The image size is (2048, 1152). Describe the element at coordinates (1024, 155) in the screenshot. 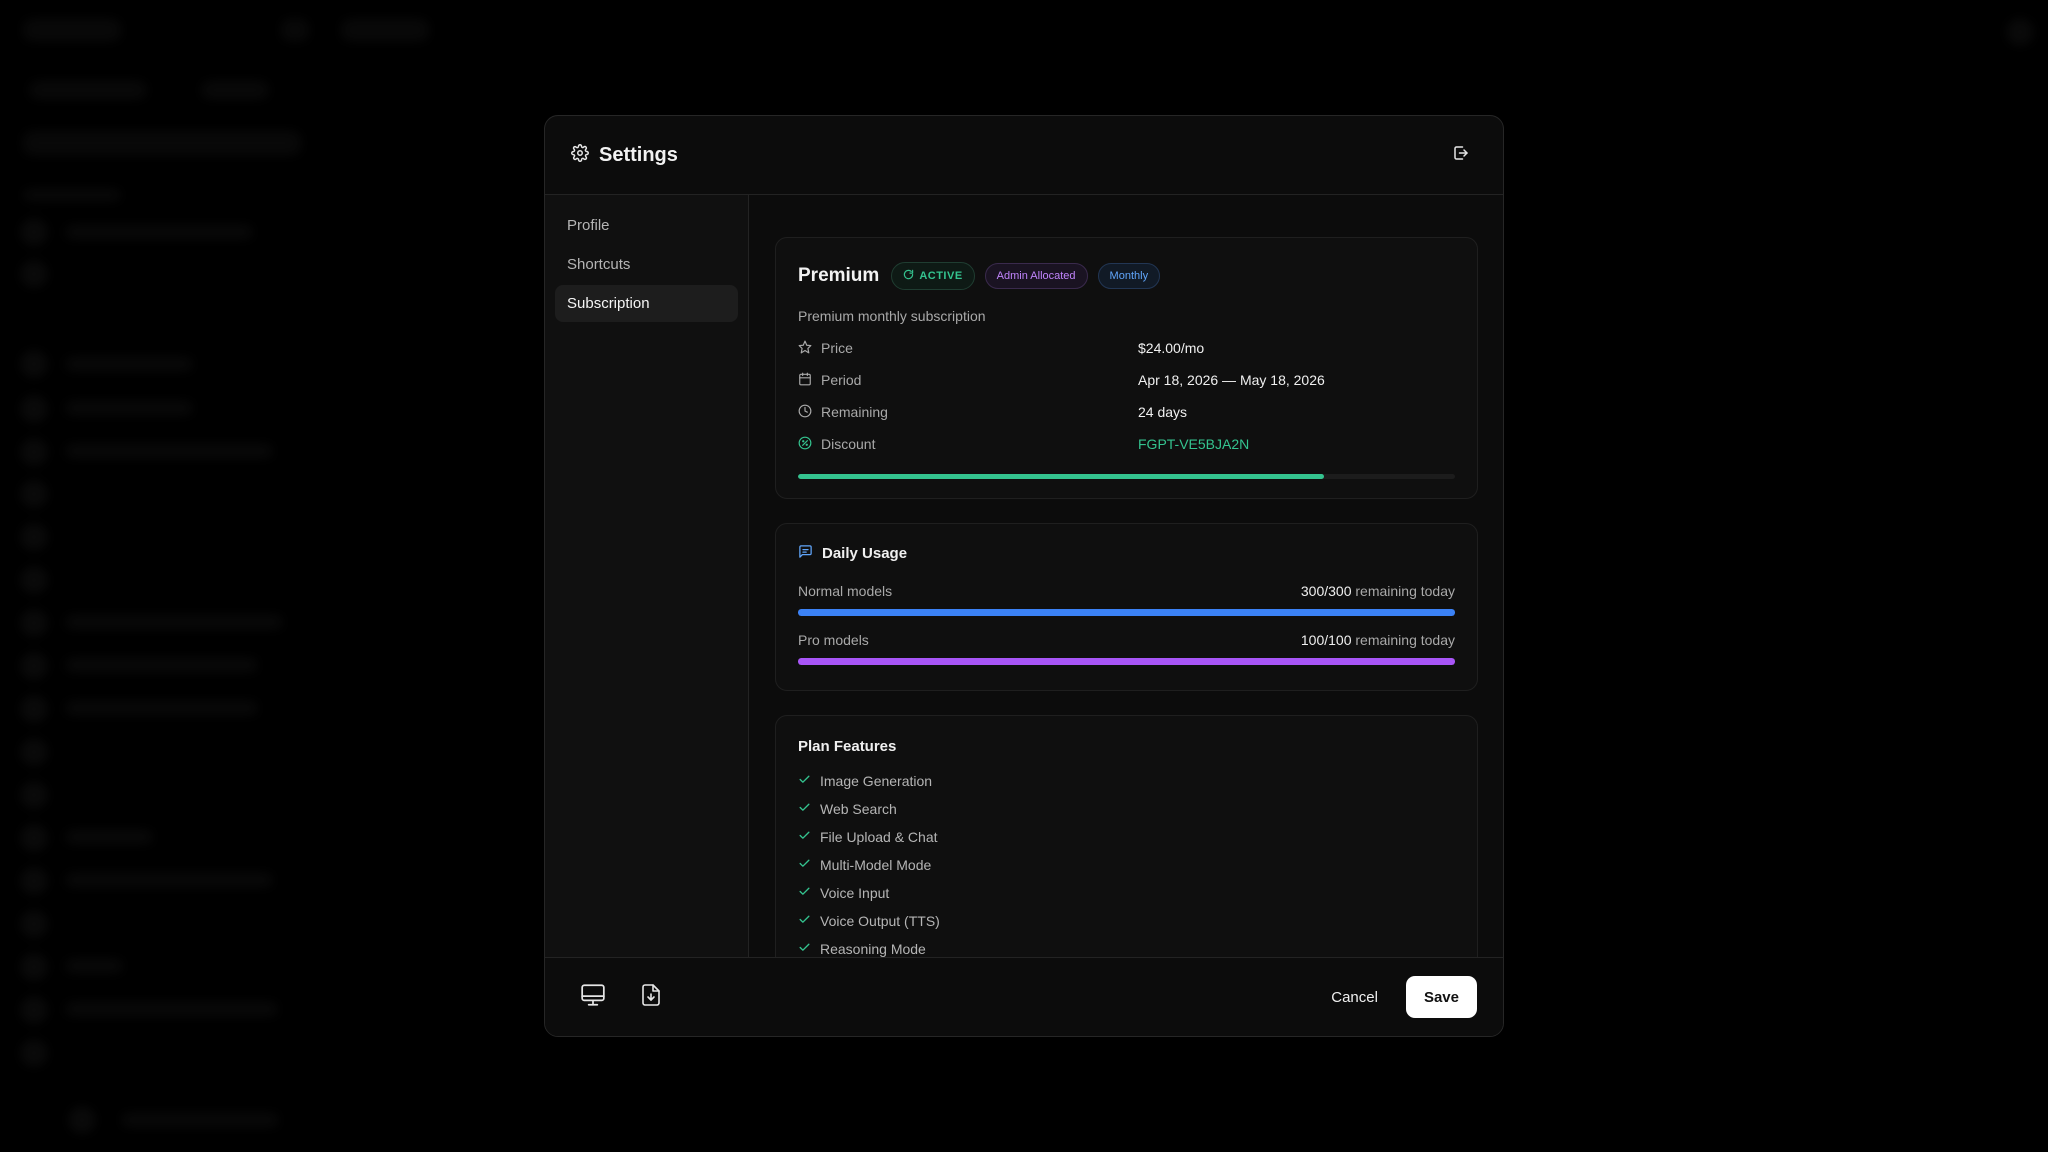

I see `modal-header: Settings` at that location.